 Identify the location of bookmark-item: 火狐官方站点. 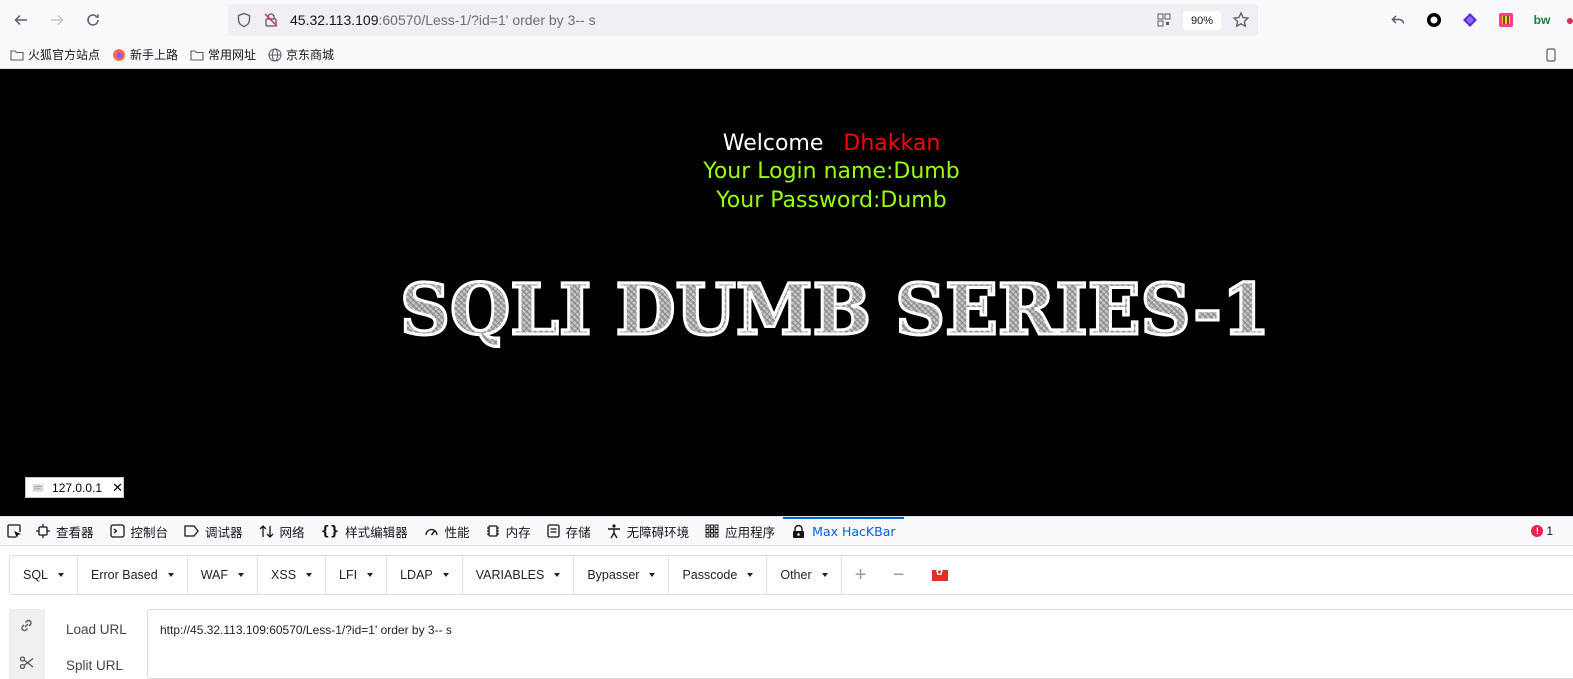
(55, 54).